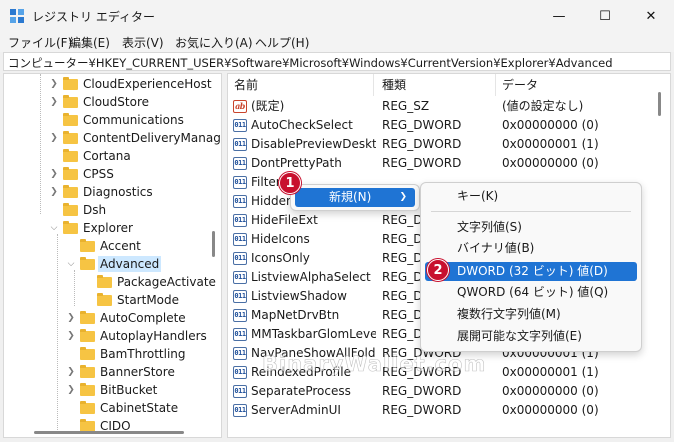 This screenshot has width=674, height=442. I want to click on tree-item-label: Diagnostics, so click(118, 192).